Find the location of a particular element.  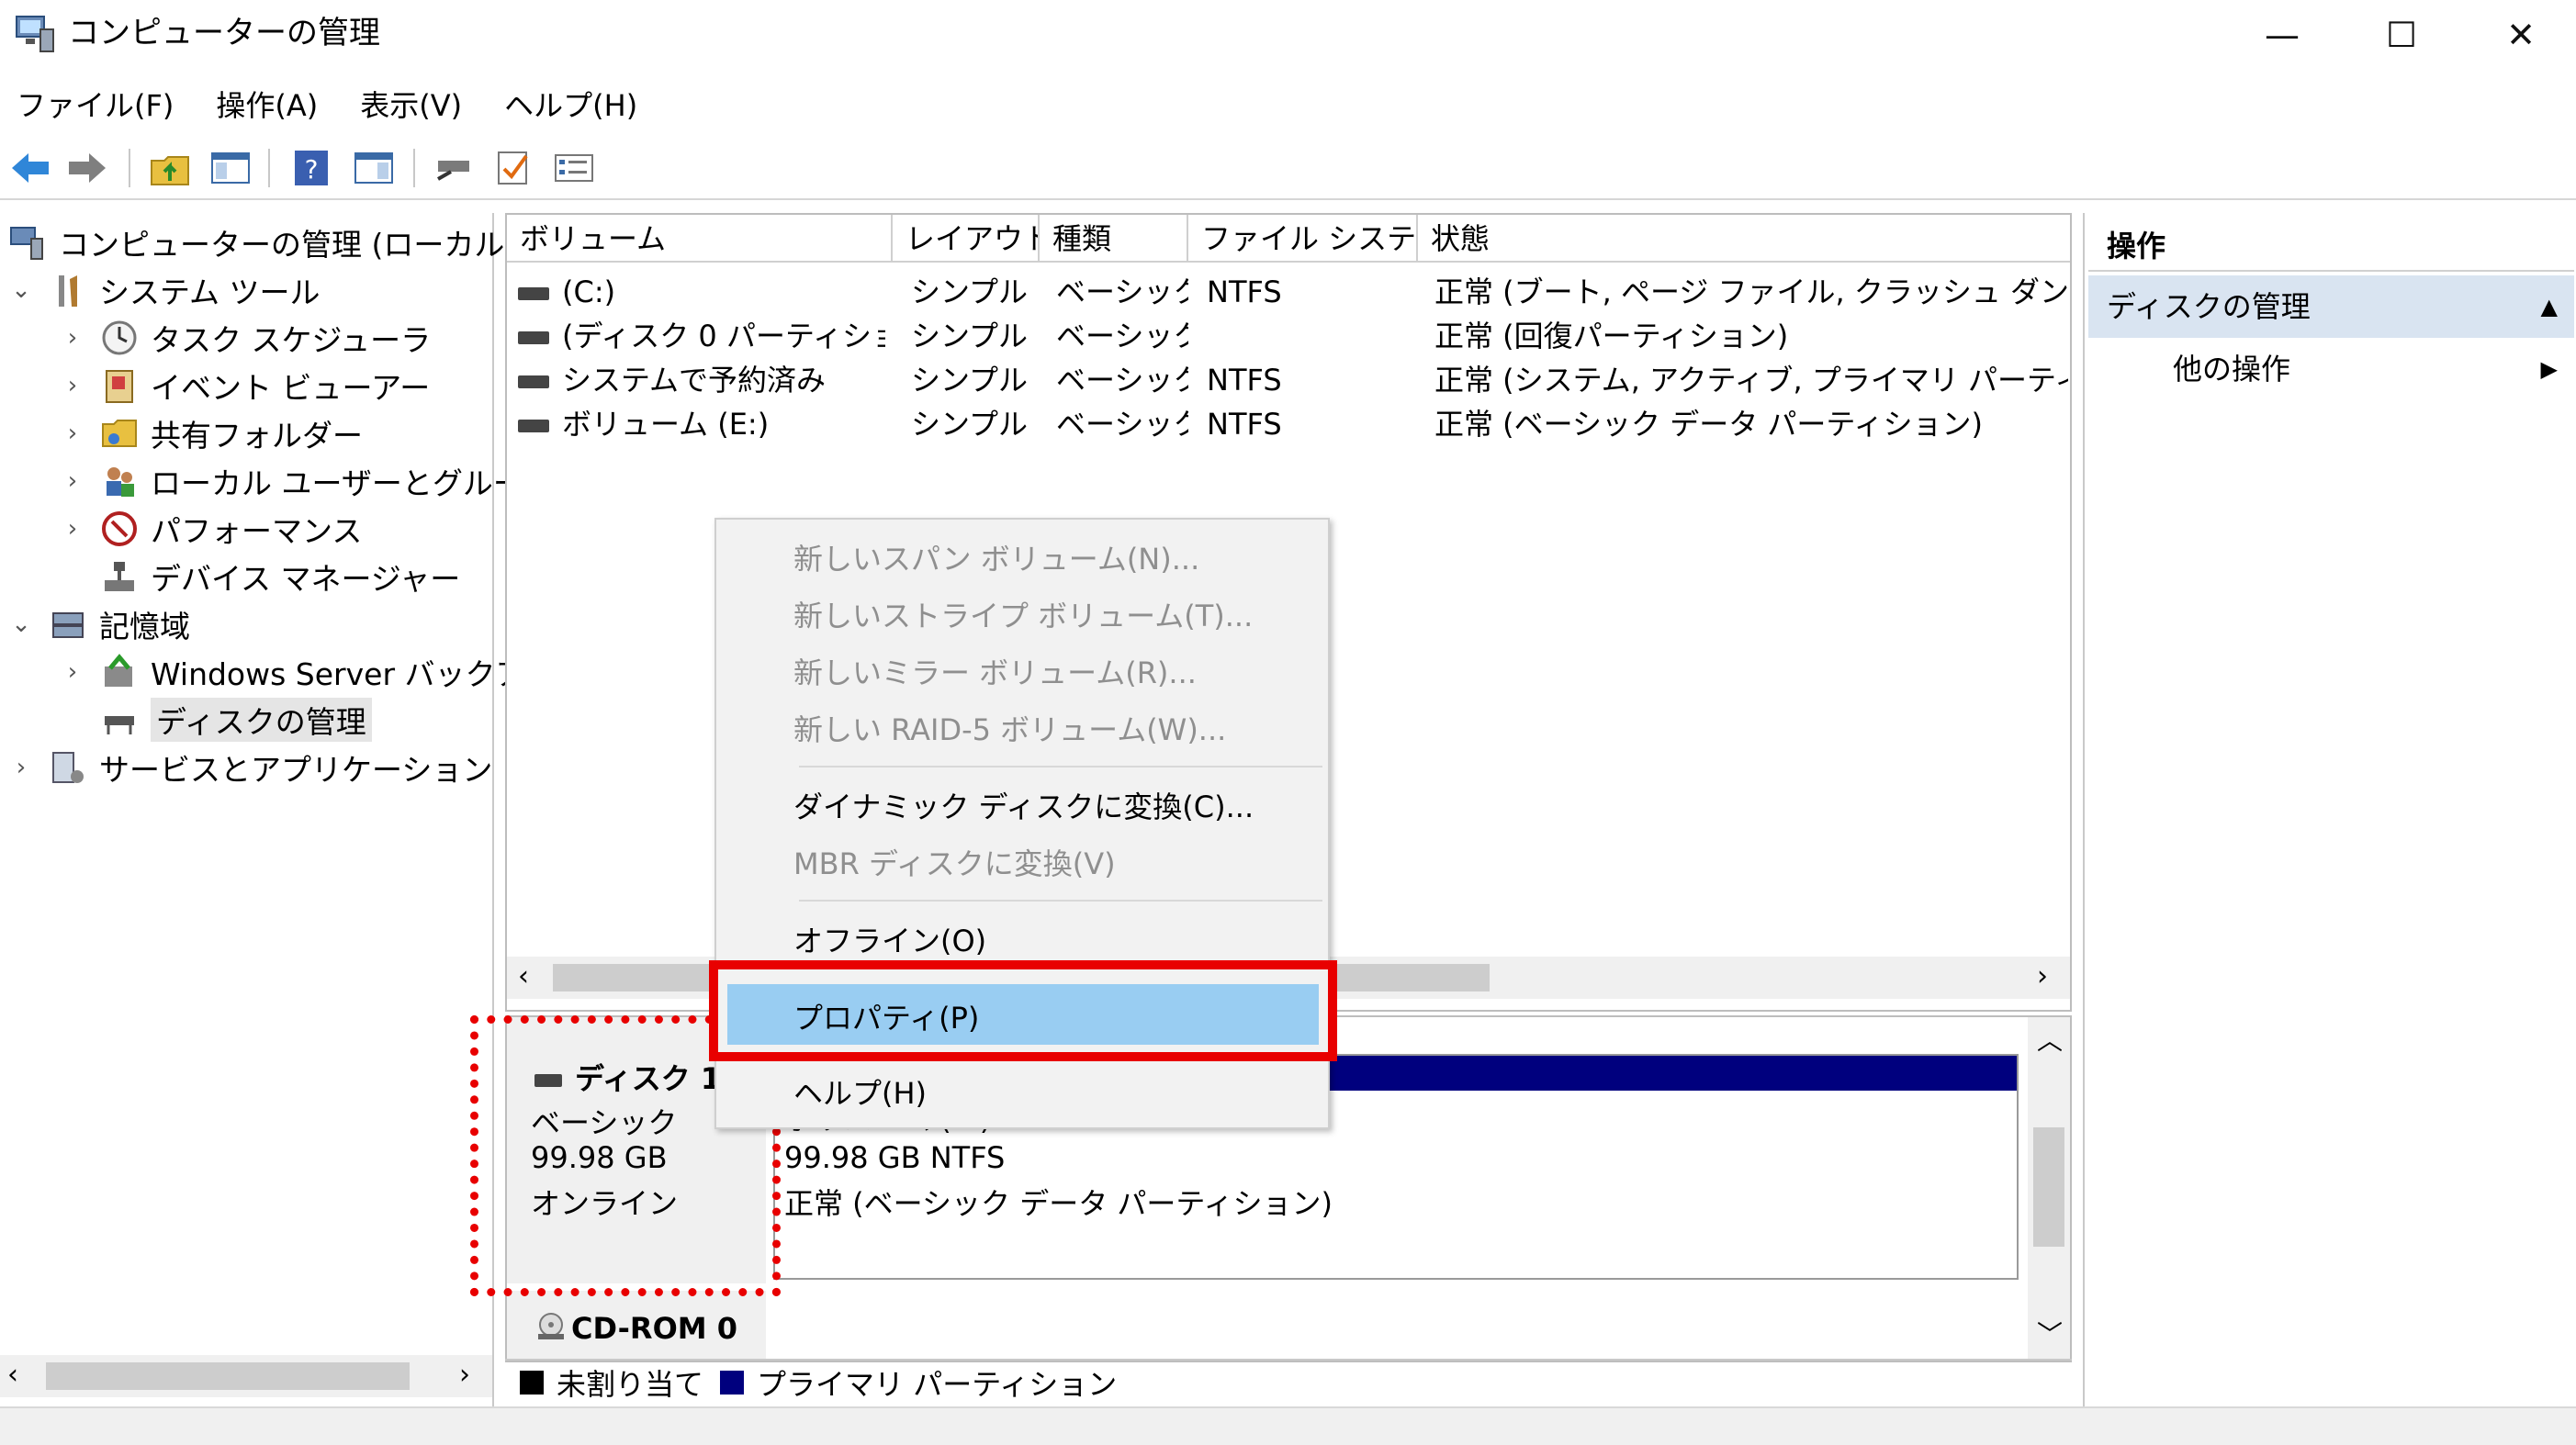

disk-vertical-scrollbar: ︿ ﹀ is located at coordinates (2049, 1189).